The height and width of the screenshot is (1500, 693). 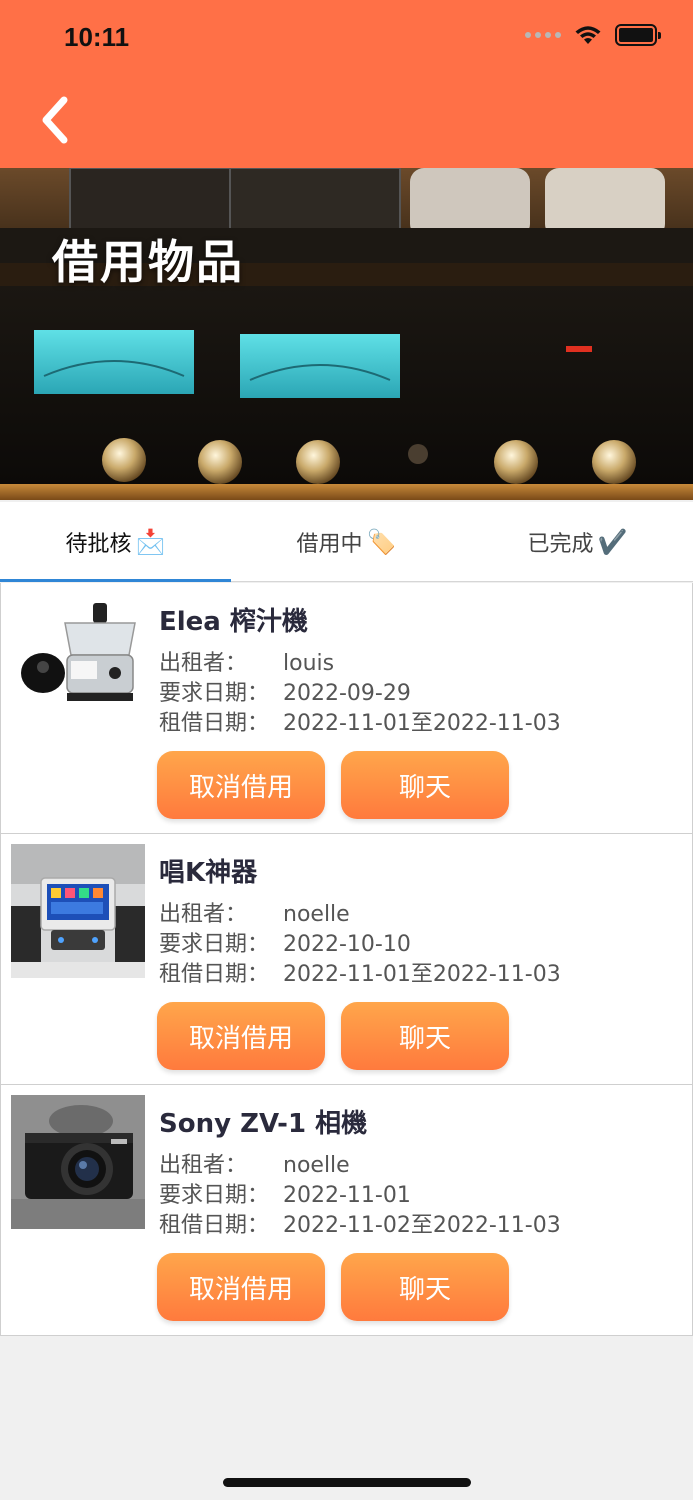 What do you see at coordinates (329, 544) in the screenshot?
I see `tab-label: 借用中` at bounding box center [329, 544].